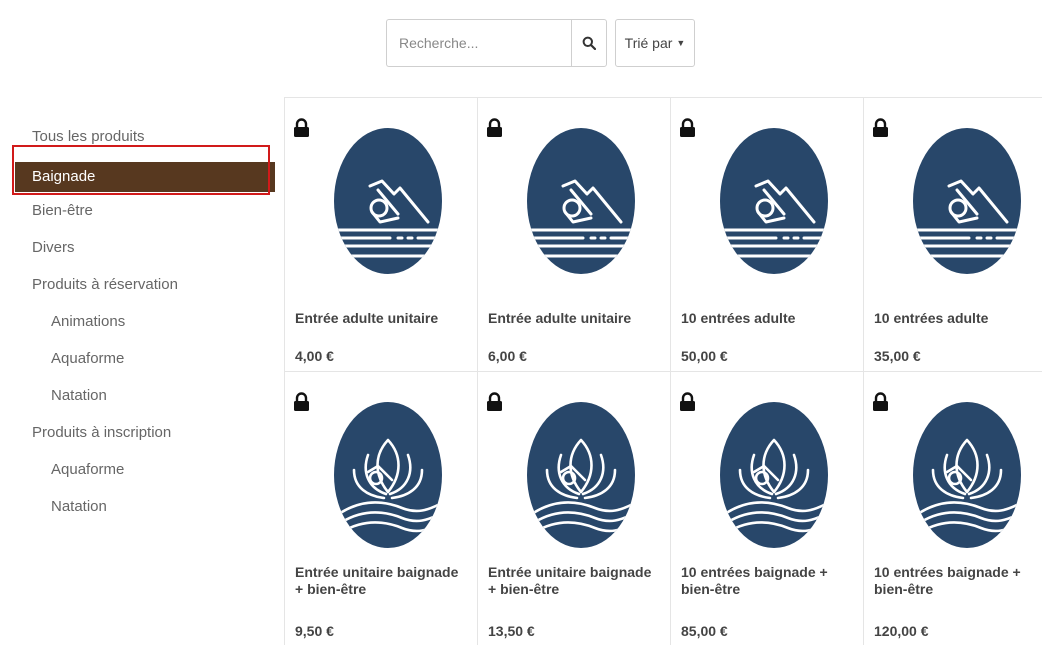 The image size is (1042, 645). What do you see at coordinates (145, 436) in the screenshot?
I see `category-produits-inscription: Produits à inscription` at bounding box center [145, 436].